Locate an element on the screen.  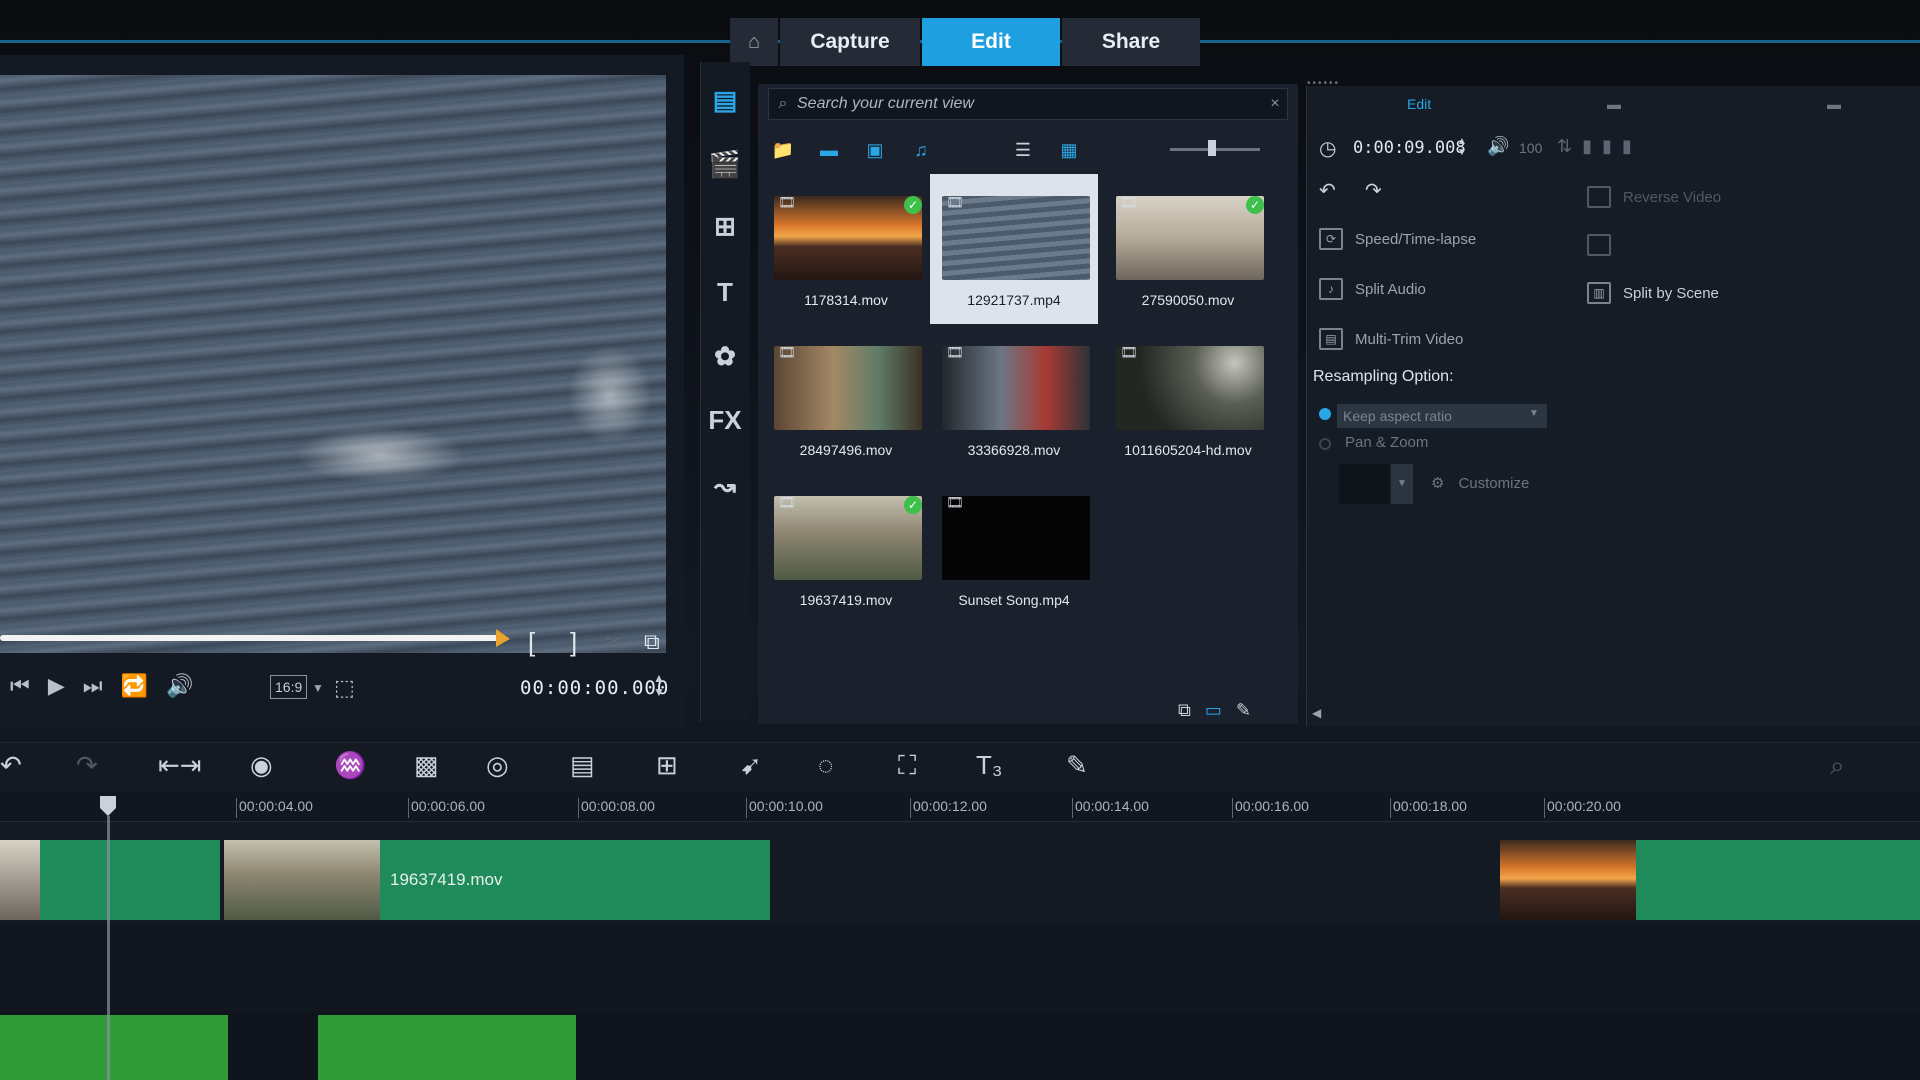
variable-speed-button is located at coordinates (1599, 245).